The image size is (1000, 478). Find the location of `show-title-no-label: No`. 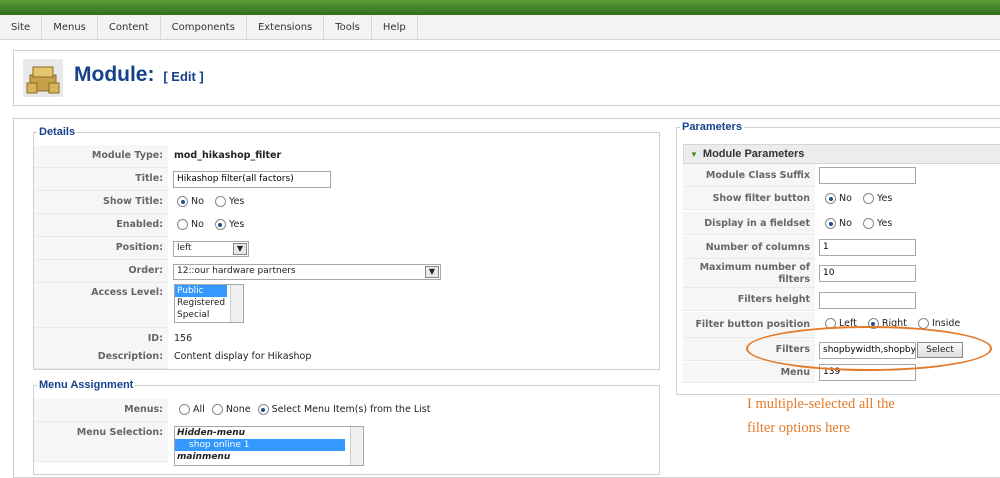

show-title-no-label: No is located at coordinates (197, 201).